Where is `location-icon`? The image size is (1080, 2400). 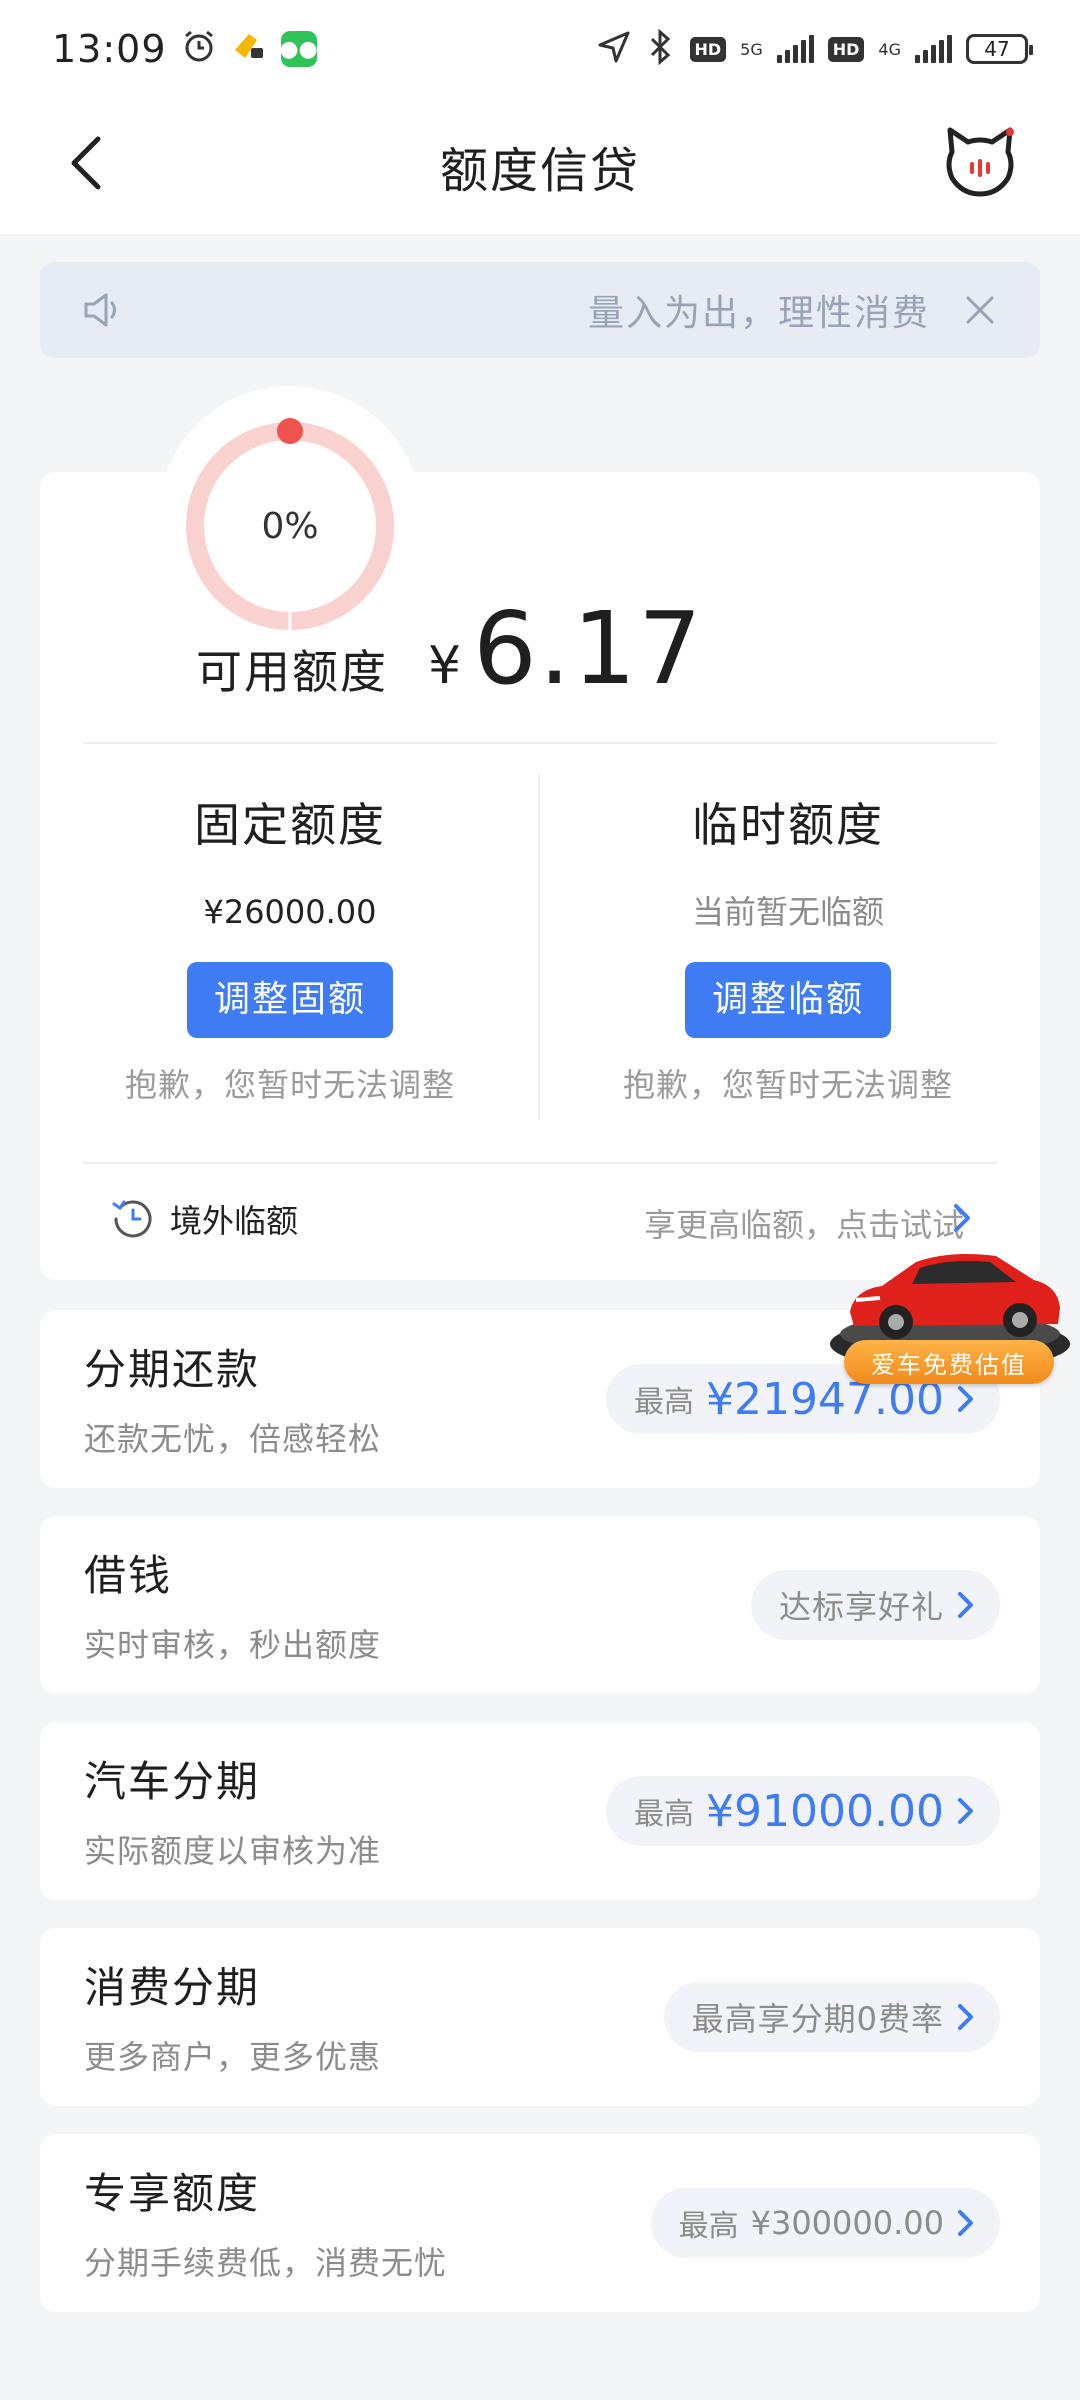
location-icon is located at coordinates (614, 49).